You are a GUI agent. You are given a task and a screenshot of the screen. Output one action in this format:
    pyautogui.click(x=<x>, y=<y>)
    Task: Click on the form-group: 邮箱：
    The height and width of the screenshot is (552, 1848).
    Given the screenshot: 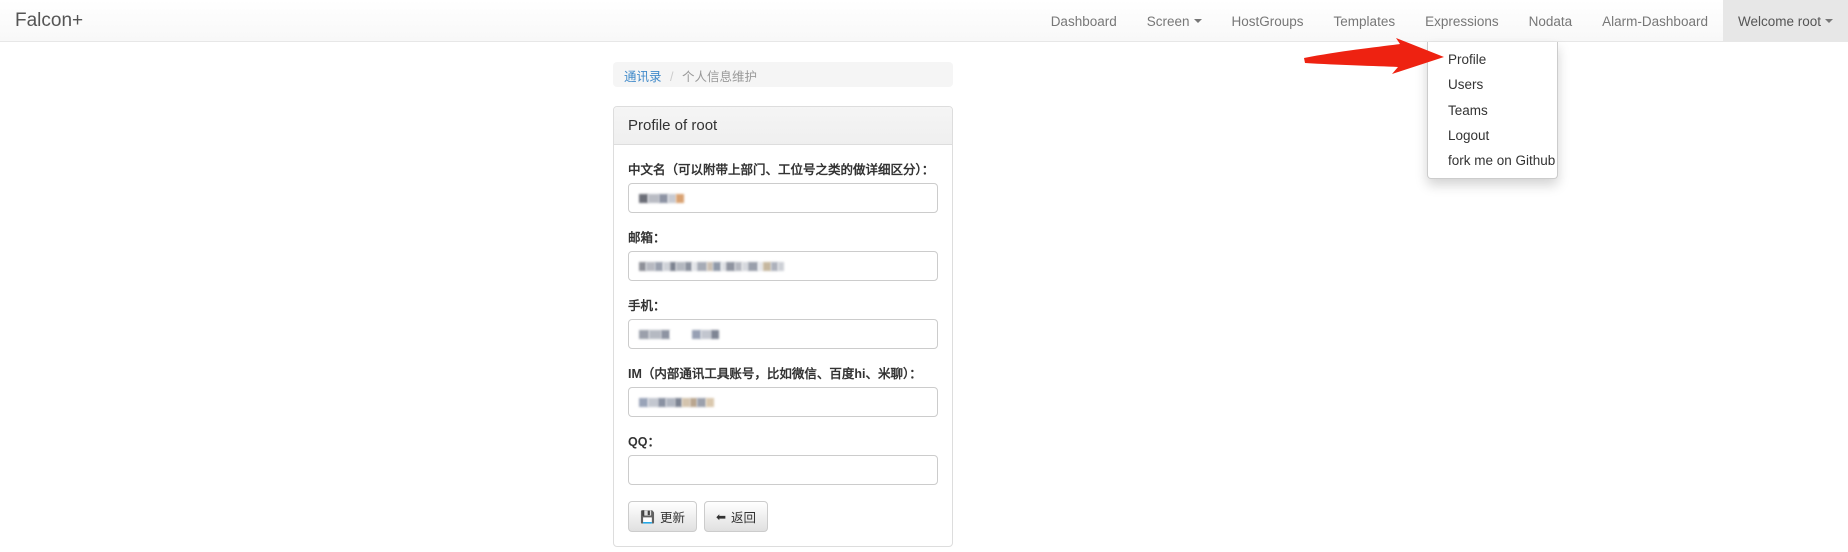 What is the action you would take?
    pyautogui.click(x=783, y=254)
    